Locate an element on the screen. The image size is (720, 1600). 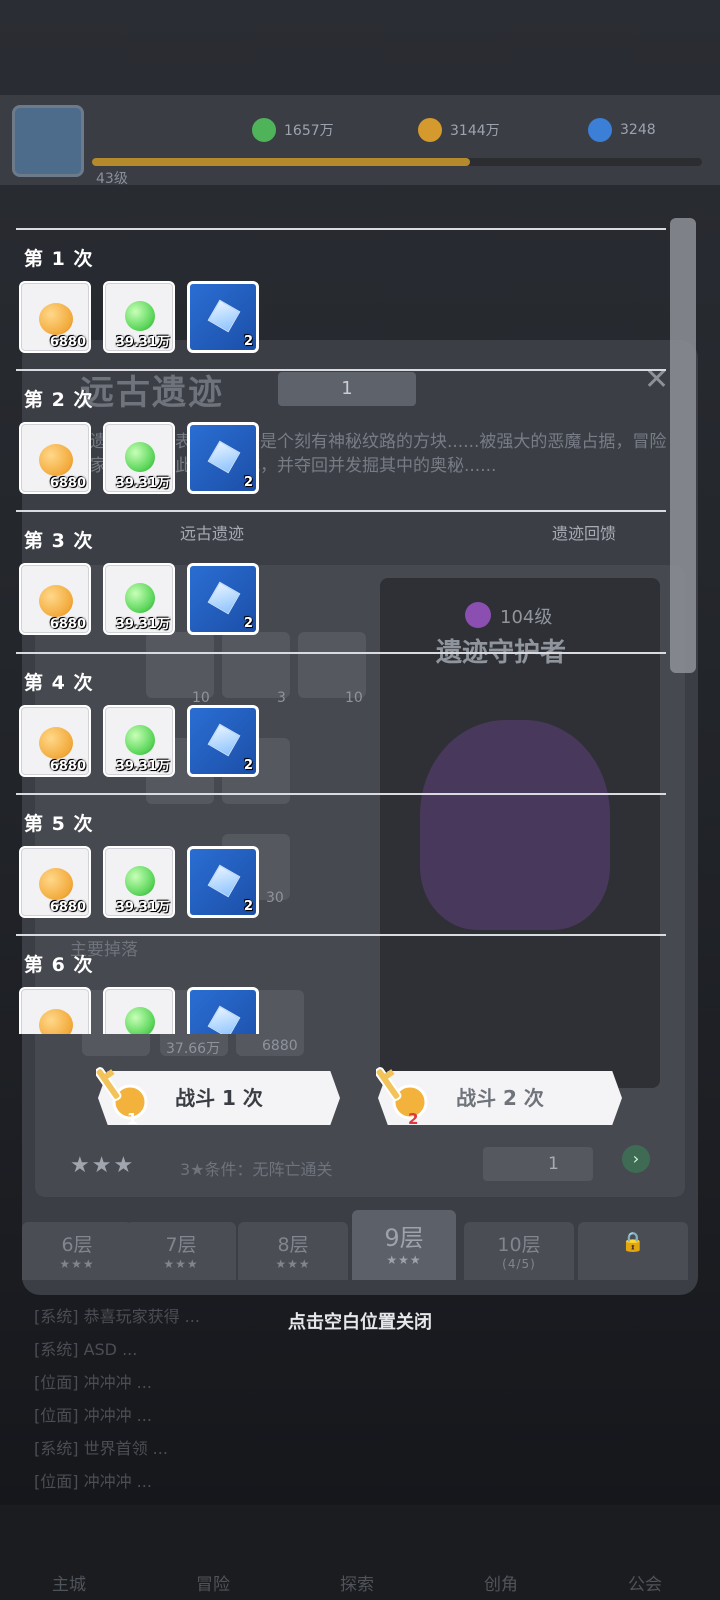
experience-bar is located at coordinates (397, 162).